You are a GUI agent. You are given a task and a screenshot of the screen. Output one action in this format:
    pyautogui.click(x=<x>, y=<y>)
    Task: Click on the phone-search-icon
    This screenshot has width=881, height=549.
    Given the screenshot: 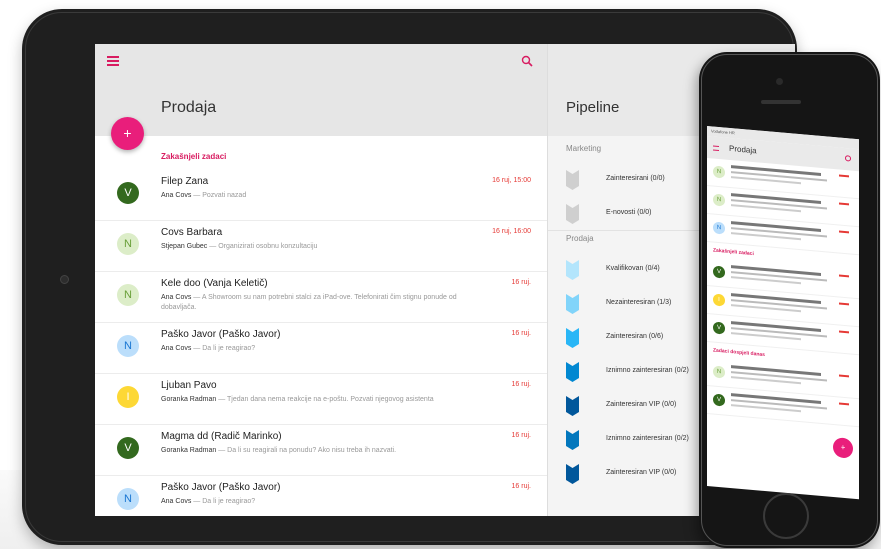 What is the action you would take?
    pyautogui.click(x=848, y=158)
    